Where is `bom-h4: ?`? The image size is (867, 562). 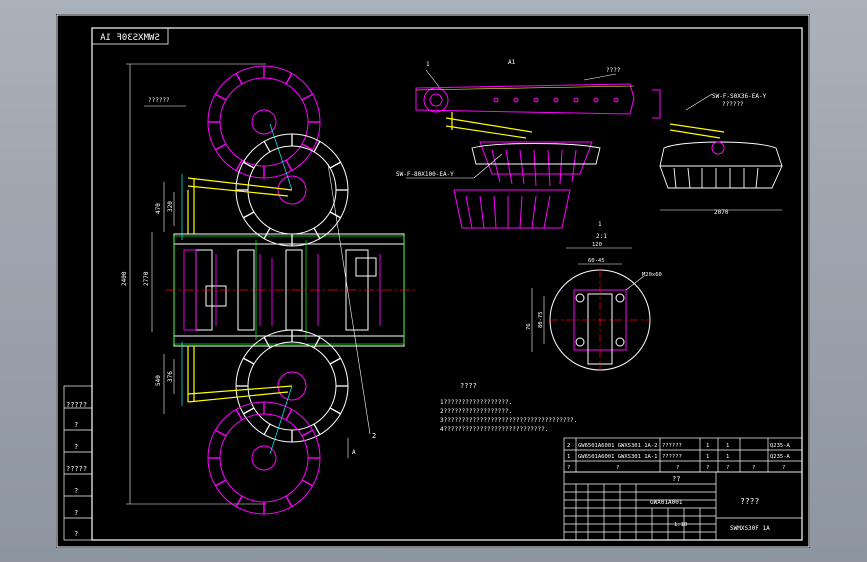
bom-h4: ? is located at coordinates (727, 468).